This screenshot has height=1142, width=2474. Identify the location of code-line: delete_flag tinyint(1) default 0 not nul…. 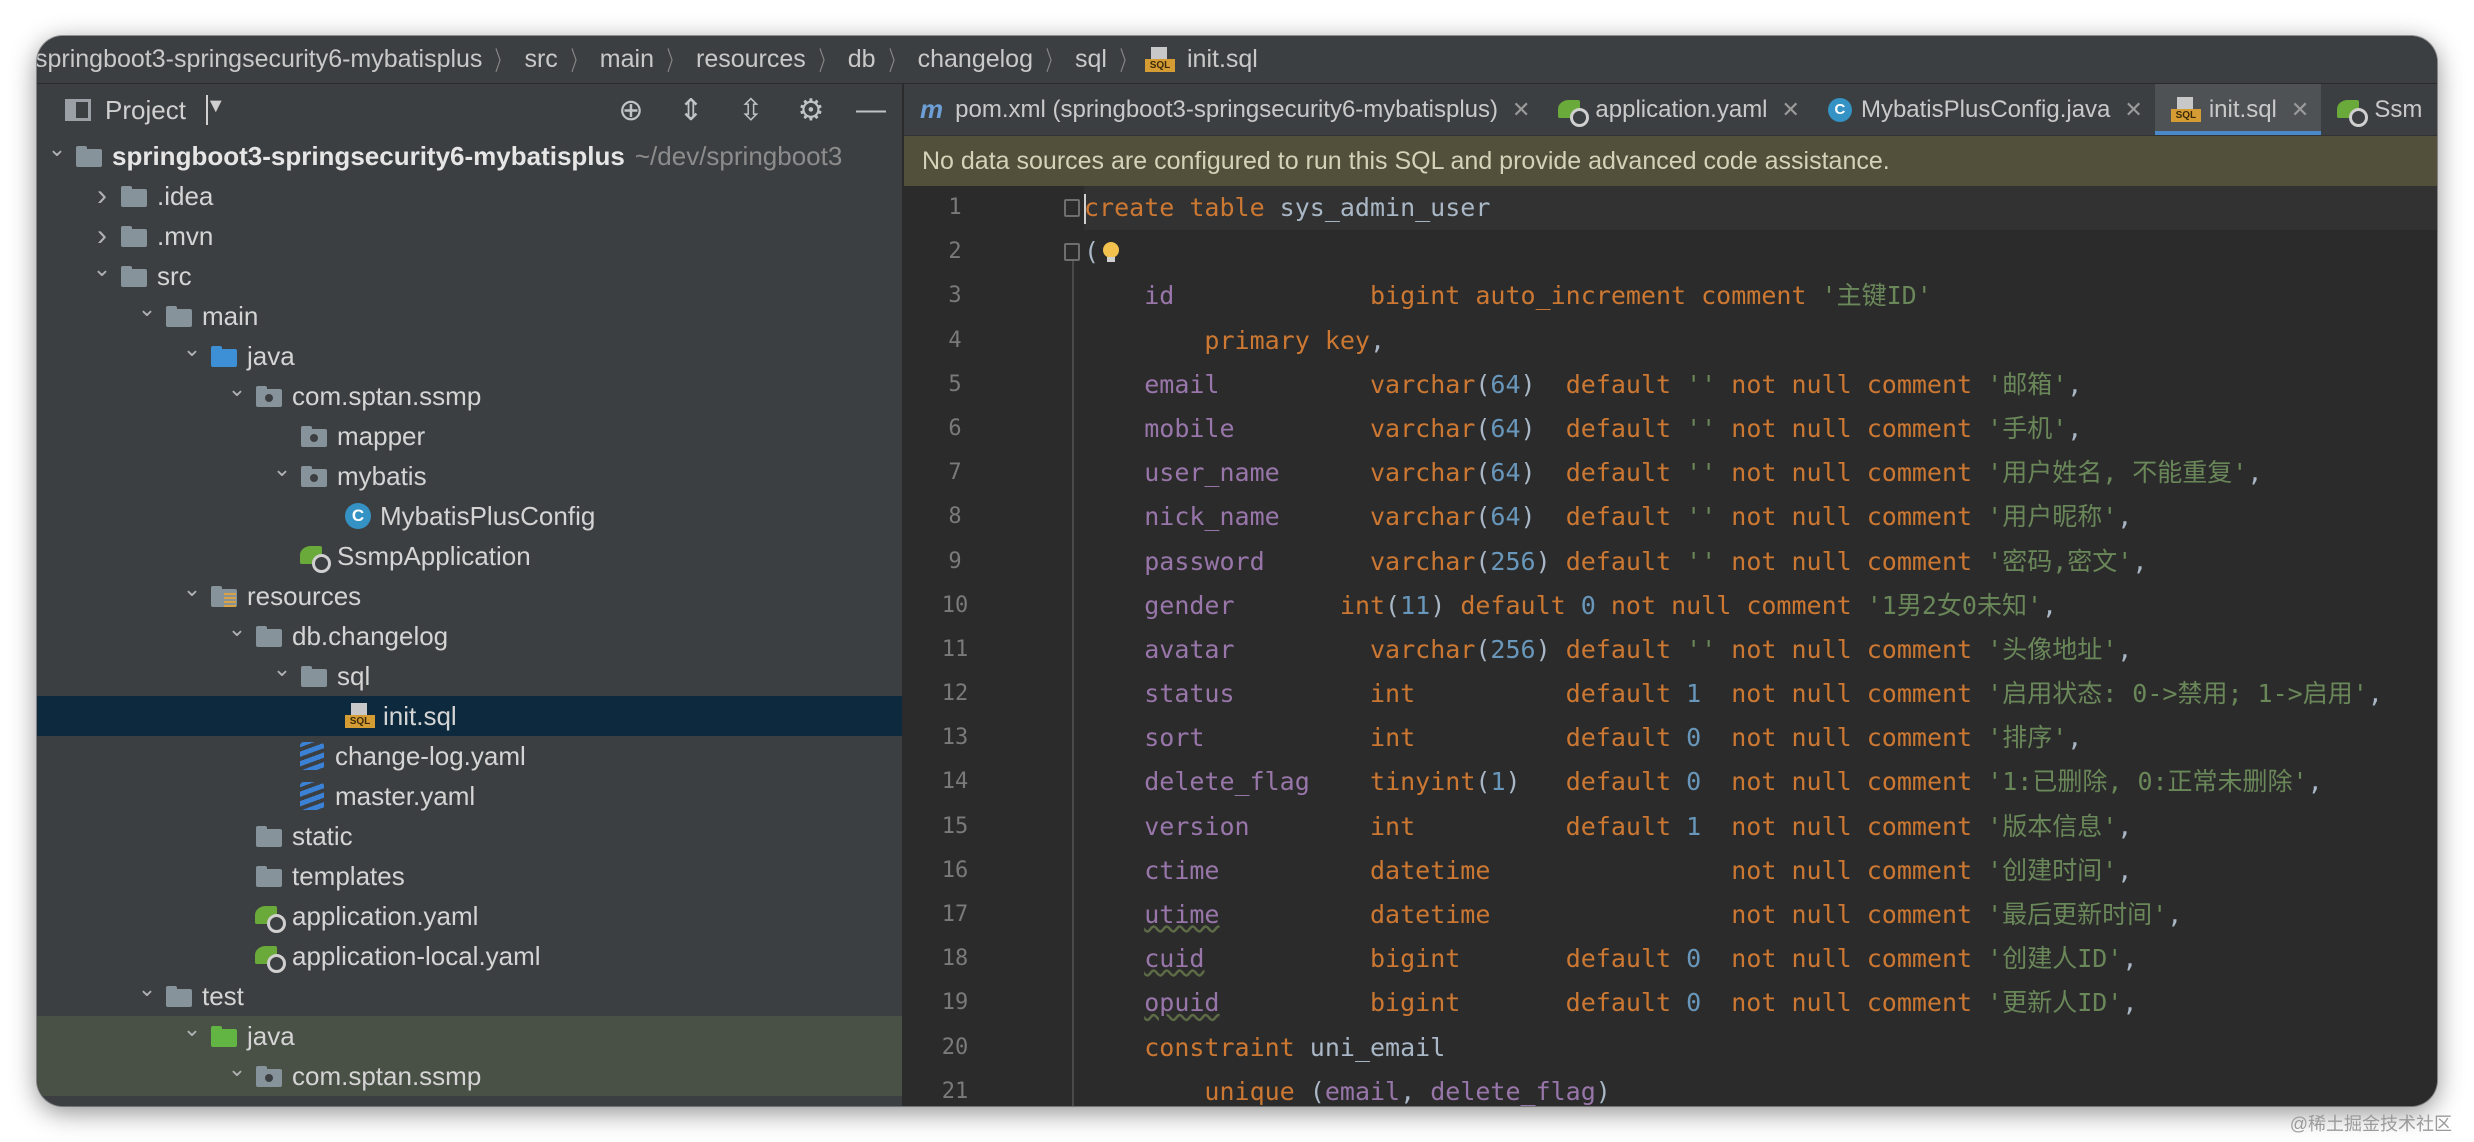
(1760, 782).